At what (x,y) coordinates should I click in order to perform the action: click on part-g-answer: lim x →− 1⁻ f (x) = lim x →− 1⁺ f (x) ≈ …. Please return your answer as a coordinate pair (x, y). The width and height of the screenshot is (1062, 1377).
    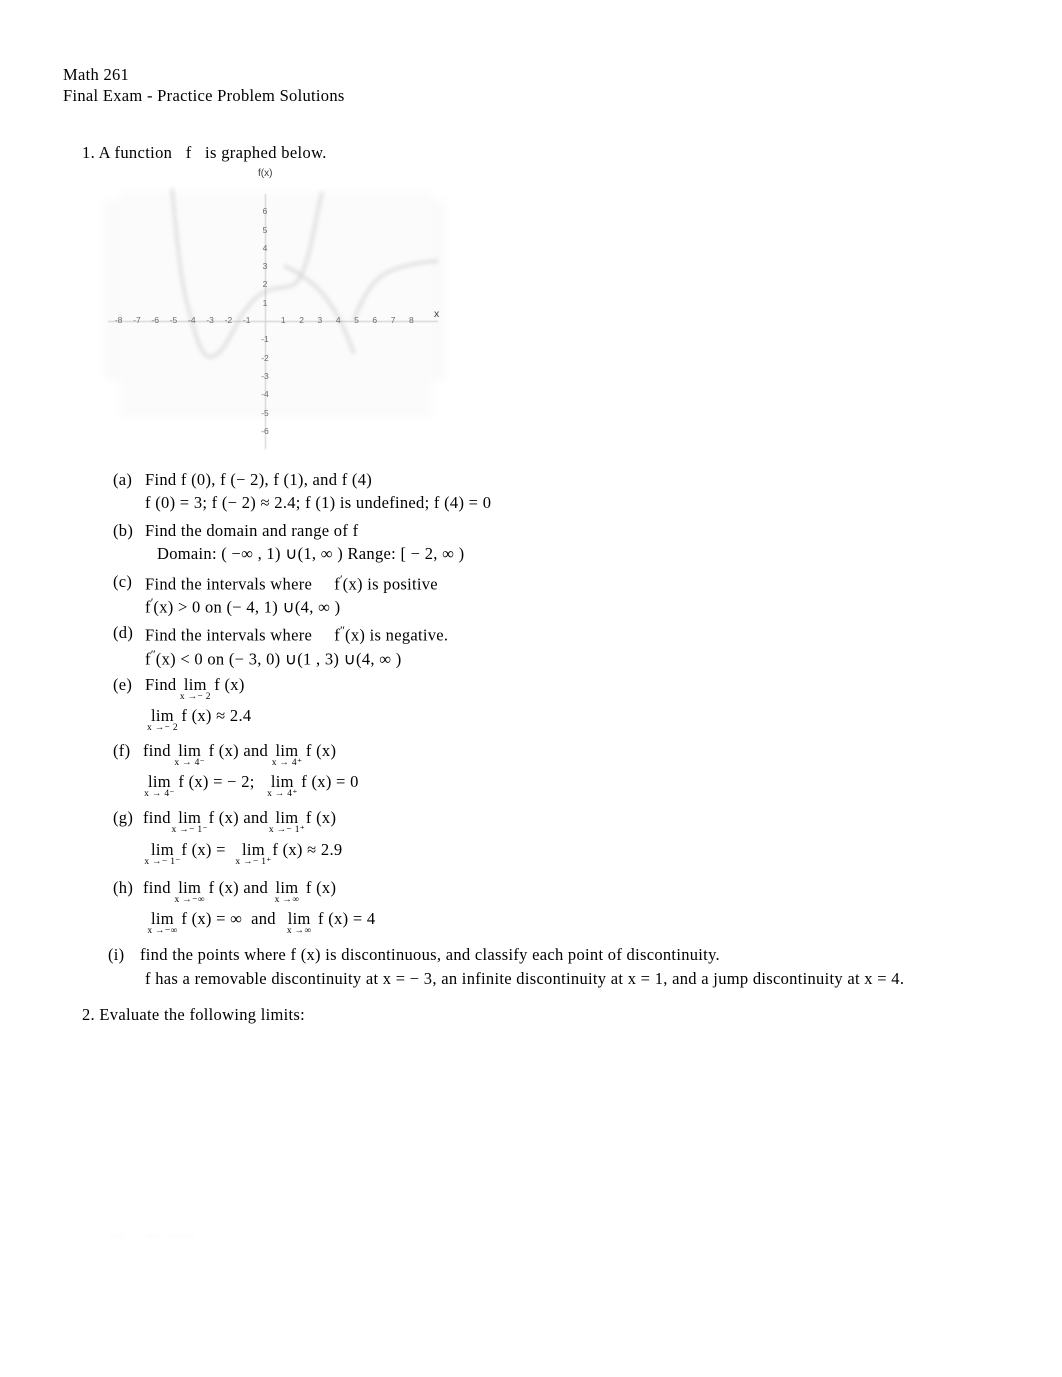
    Looking at the image, I should click on (243, 853).